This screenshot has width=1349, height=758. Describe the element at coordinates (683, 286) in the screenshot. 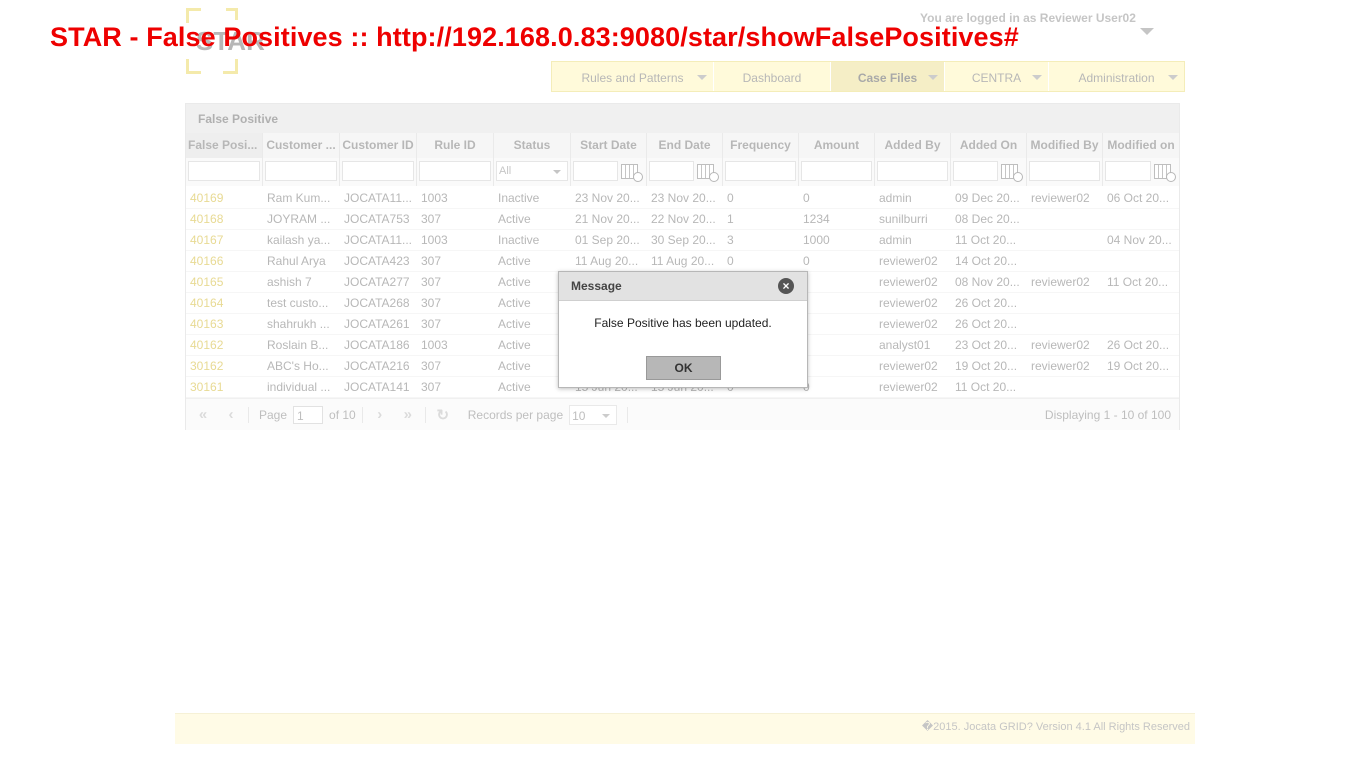

I see `dialog-header: Message ×` at that location.